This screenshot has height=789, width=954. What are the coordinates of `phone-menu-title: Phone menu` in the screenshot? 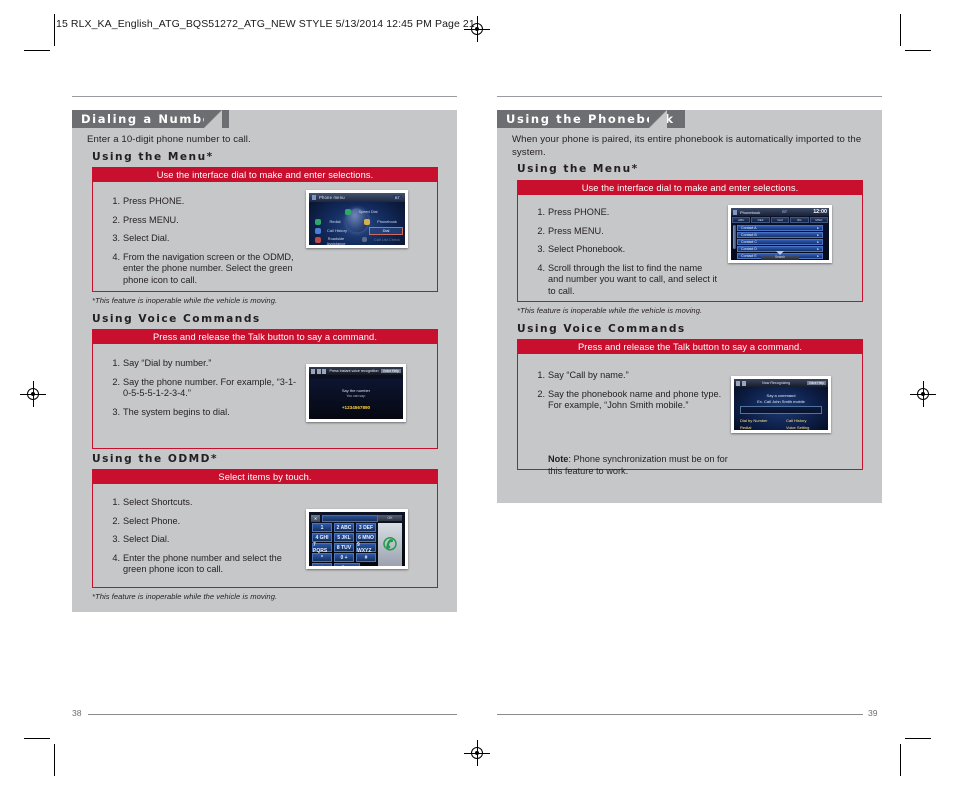 It's located at (332, 197).